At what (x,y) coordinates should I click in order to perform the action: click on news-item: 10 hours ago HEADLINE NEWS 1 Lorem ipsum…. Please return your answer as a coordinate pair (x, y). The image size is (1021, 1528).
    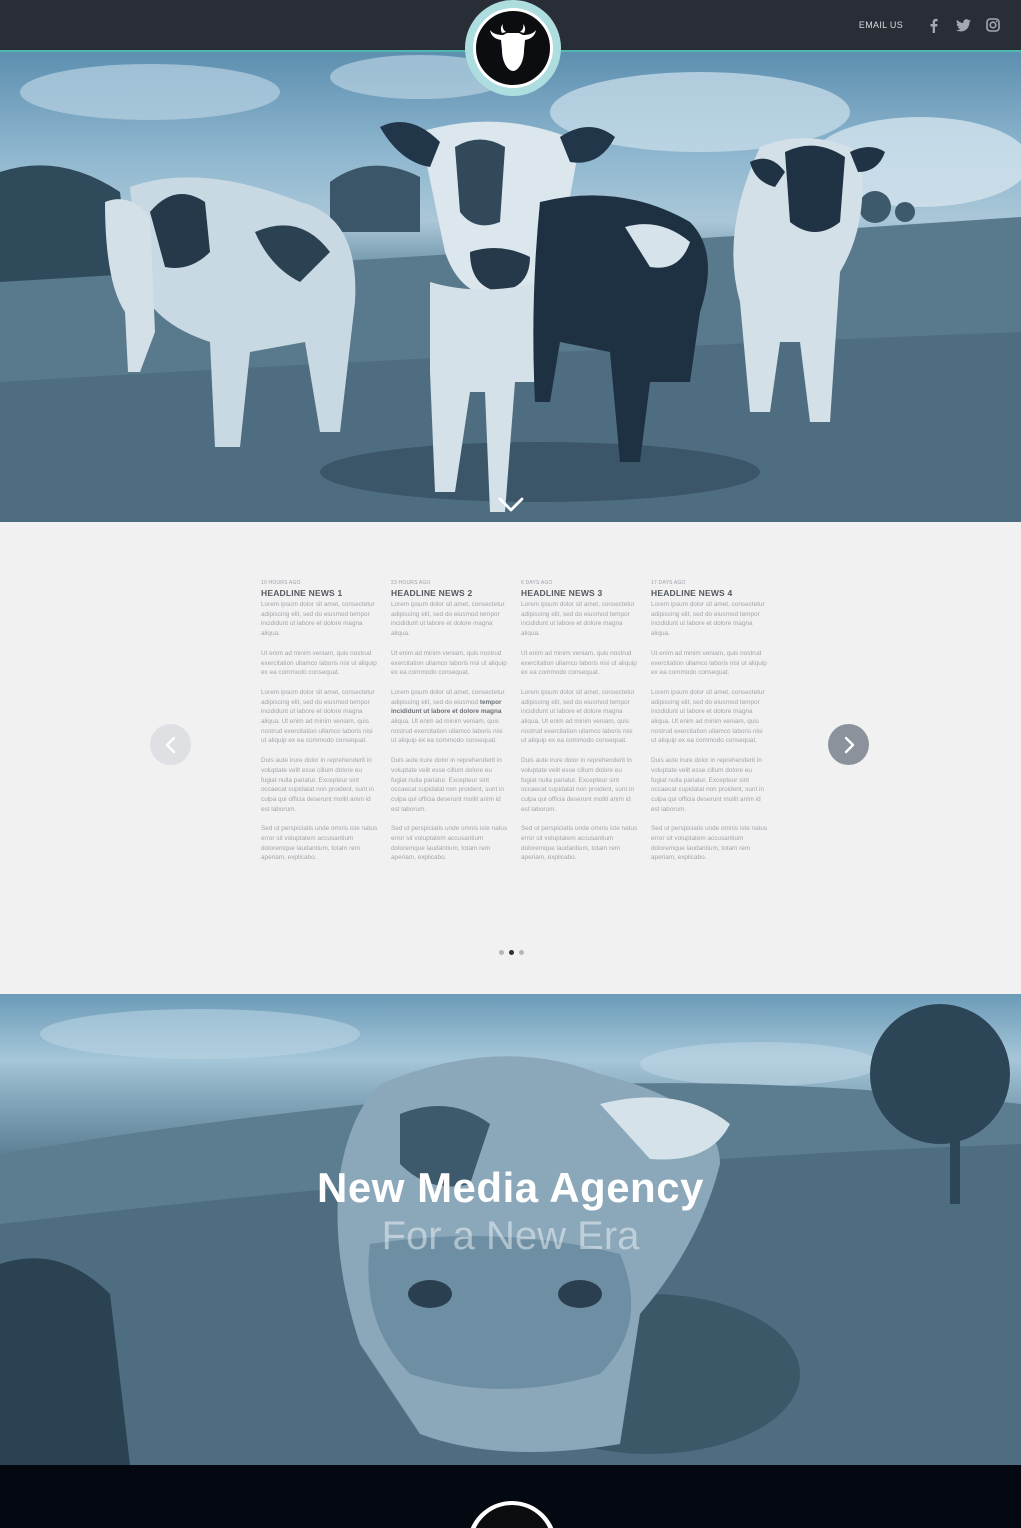
    Looking at the image, I should click on (320, 726).